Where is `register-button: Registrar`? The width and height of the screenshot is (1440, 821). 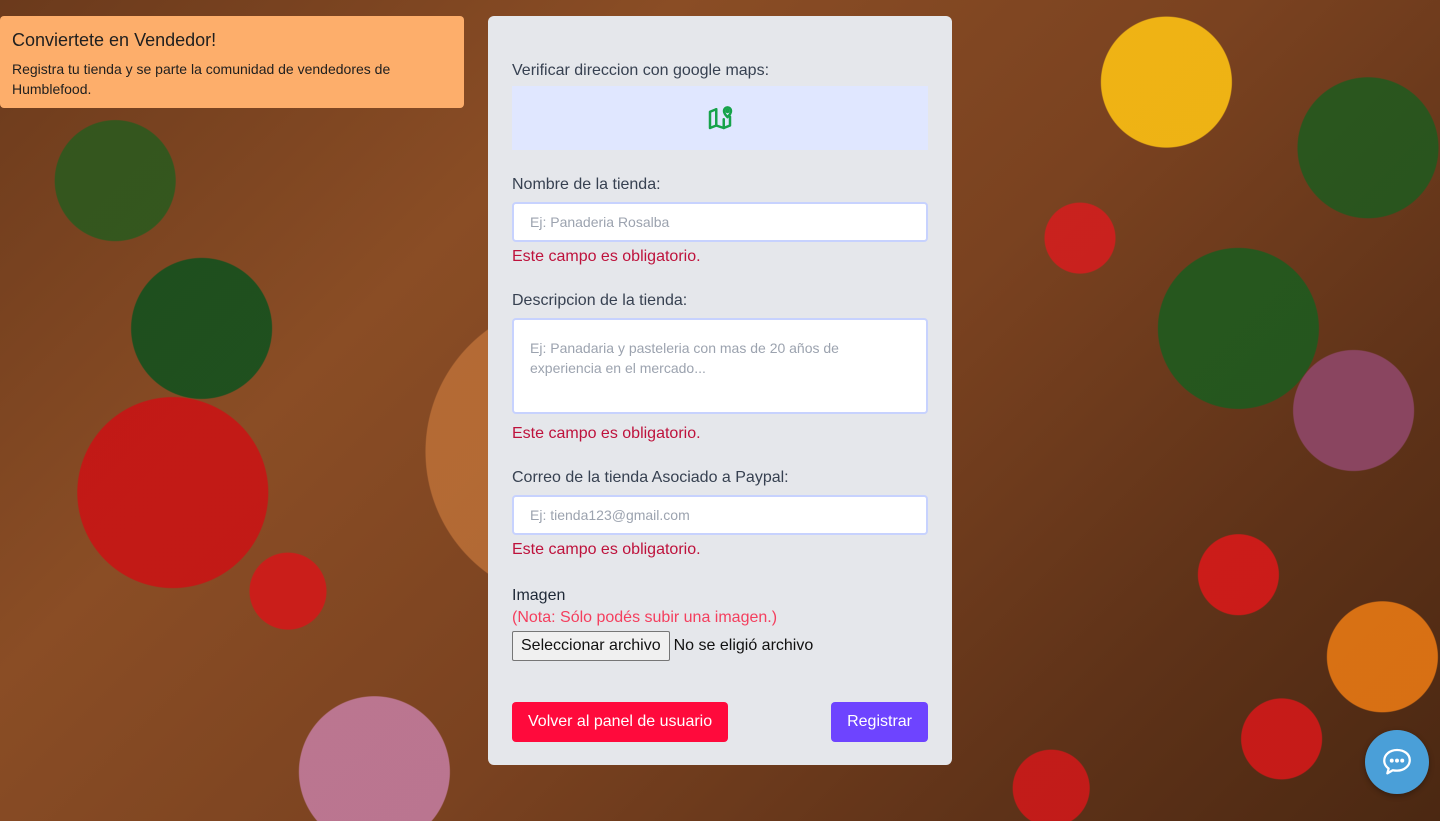 register-button: Registrar is located at coordinates (879, 722).